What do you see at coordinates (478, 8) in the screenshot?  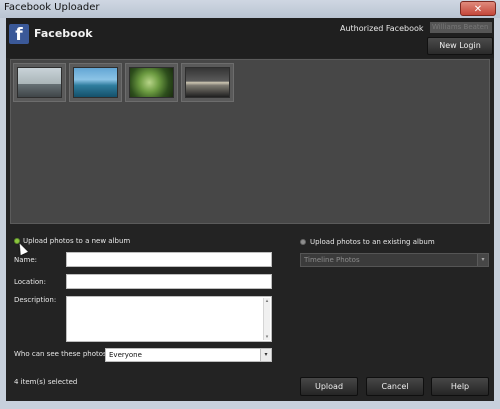 I see `close-window-button: ✕` at bounding box center [478, 8].